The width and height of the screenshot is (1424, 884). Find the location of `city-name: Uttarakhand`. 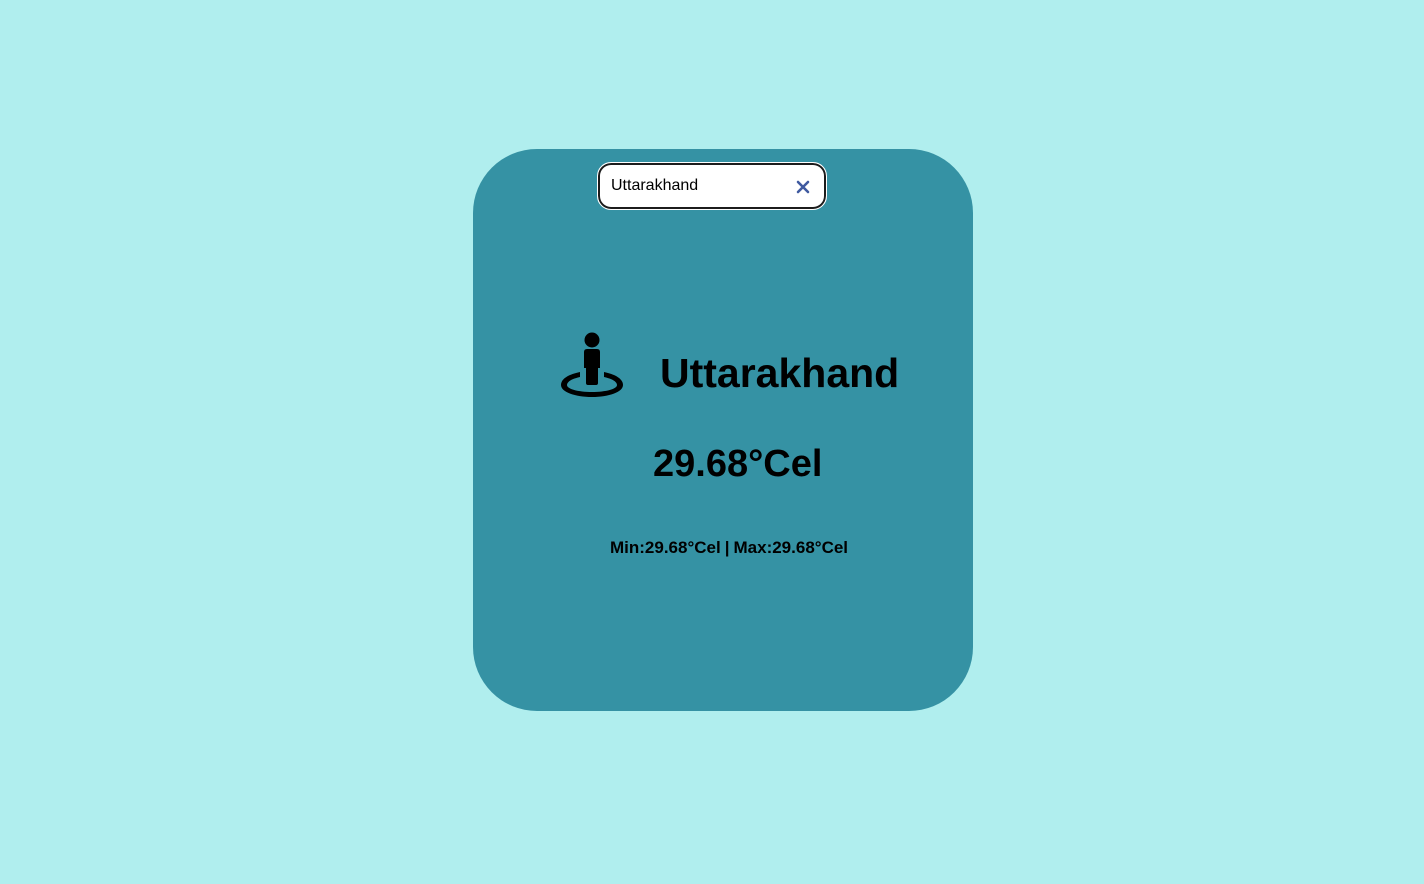

city-name: Uttarakhand is located at coordinates (780, 373).